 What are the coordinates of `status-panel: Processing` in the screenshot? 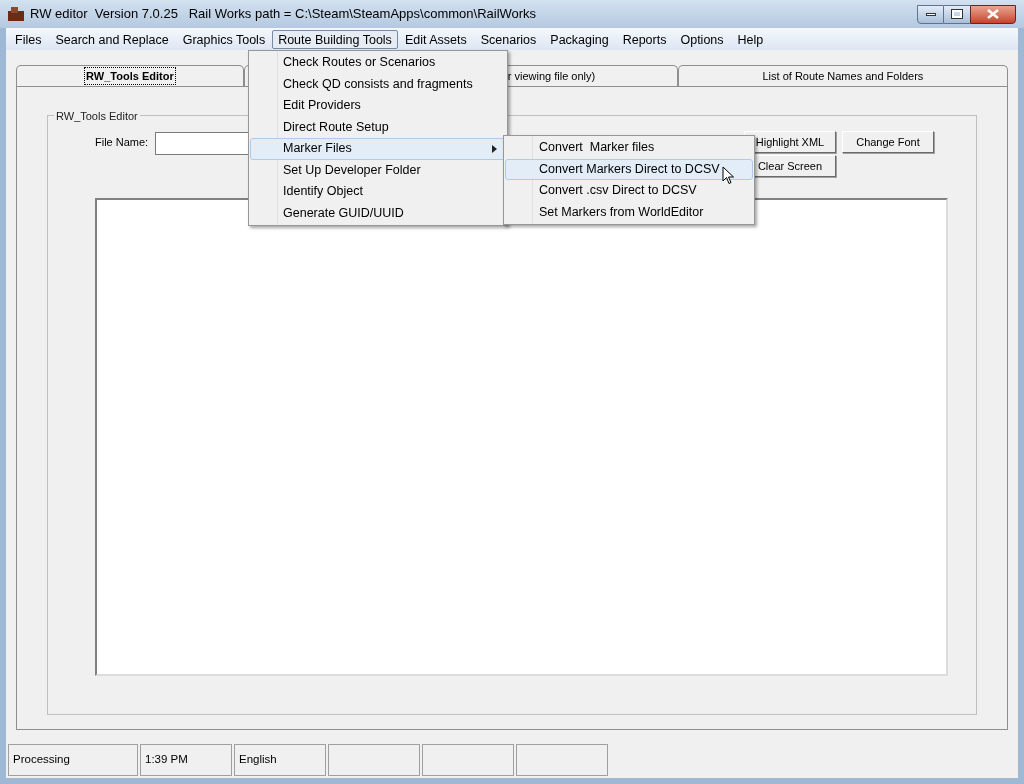 It's located at (73, 760).